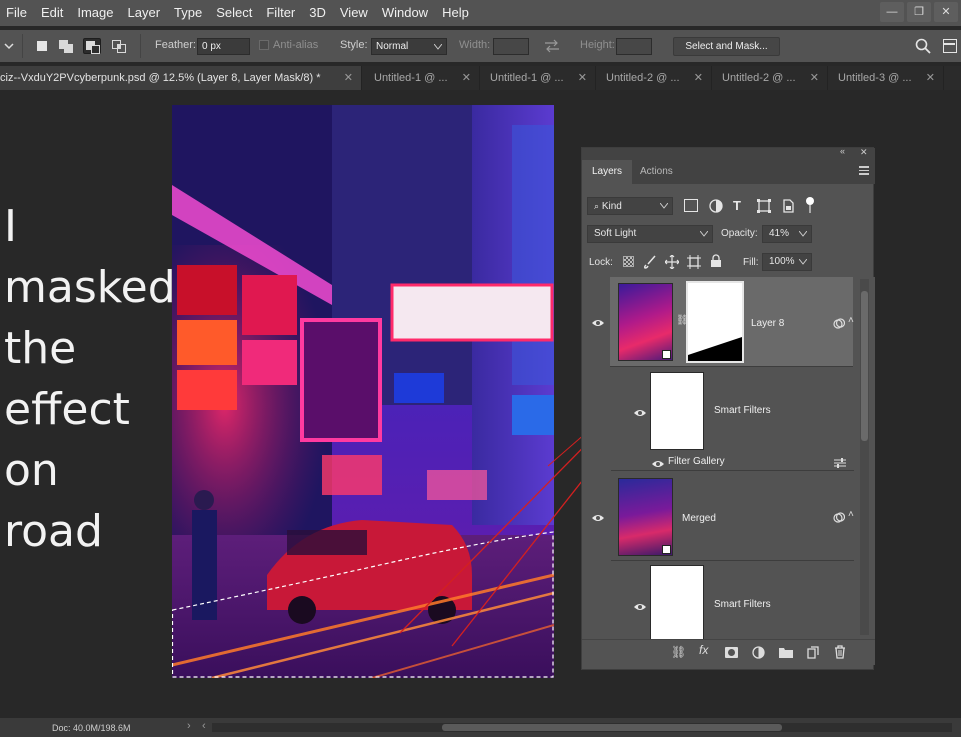  Describe the element at coordinates (699, 518) in the screenshot. I see `layer-name: Merged` at that location.